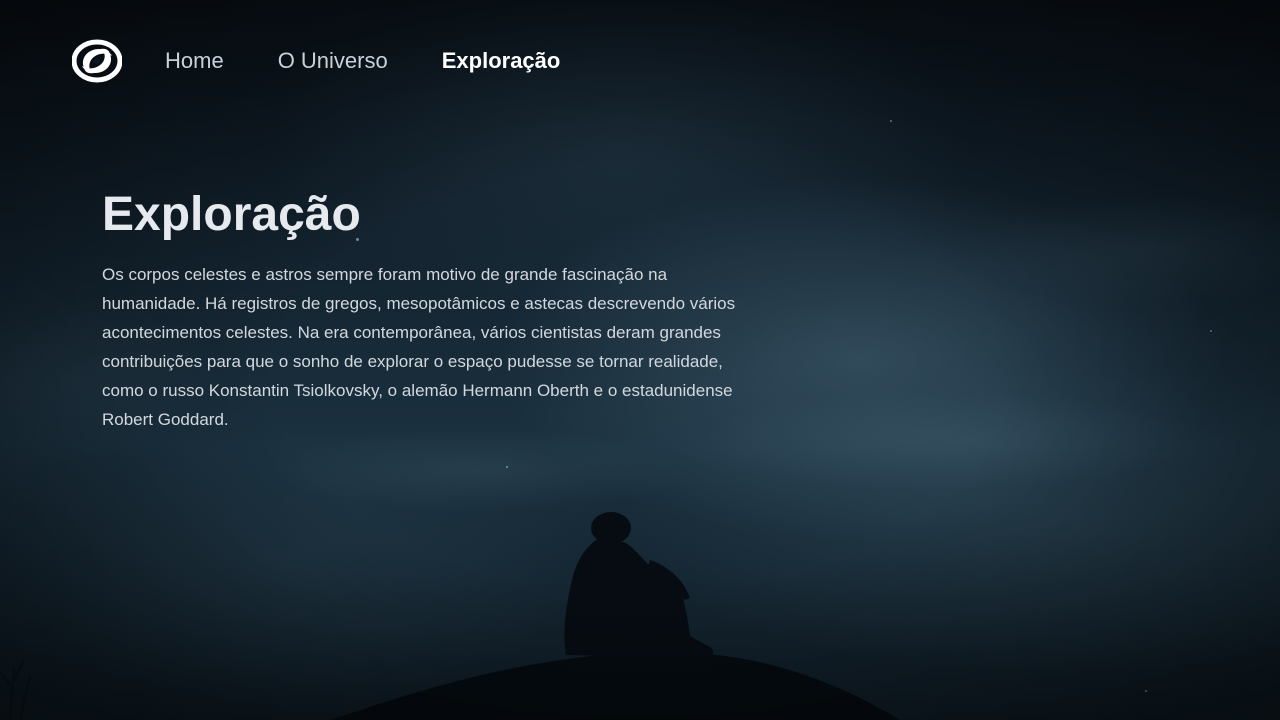  I want to click on page-title: Exploração, so click(231, 214).